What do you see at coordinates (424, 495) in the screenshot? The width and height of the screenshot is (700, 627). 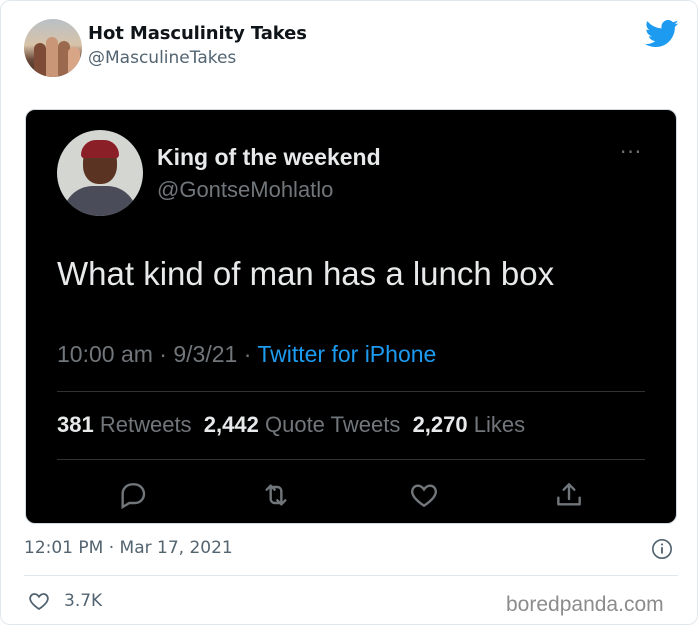 I see `like-icon` at bounding box center [424, 495].